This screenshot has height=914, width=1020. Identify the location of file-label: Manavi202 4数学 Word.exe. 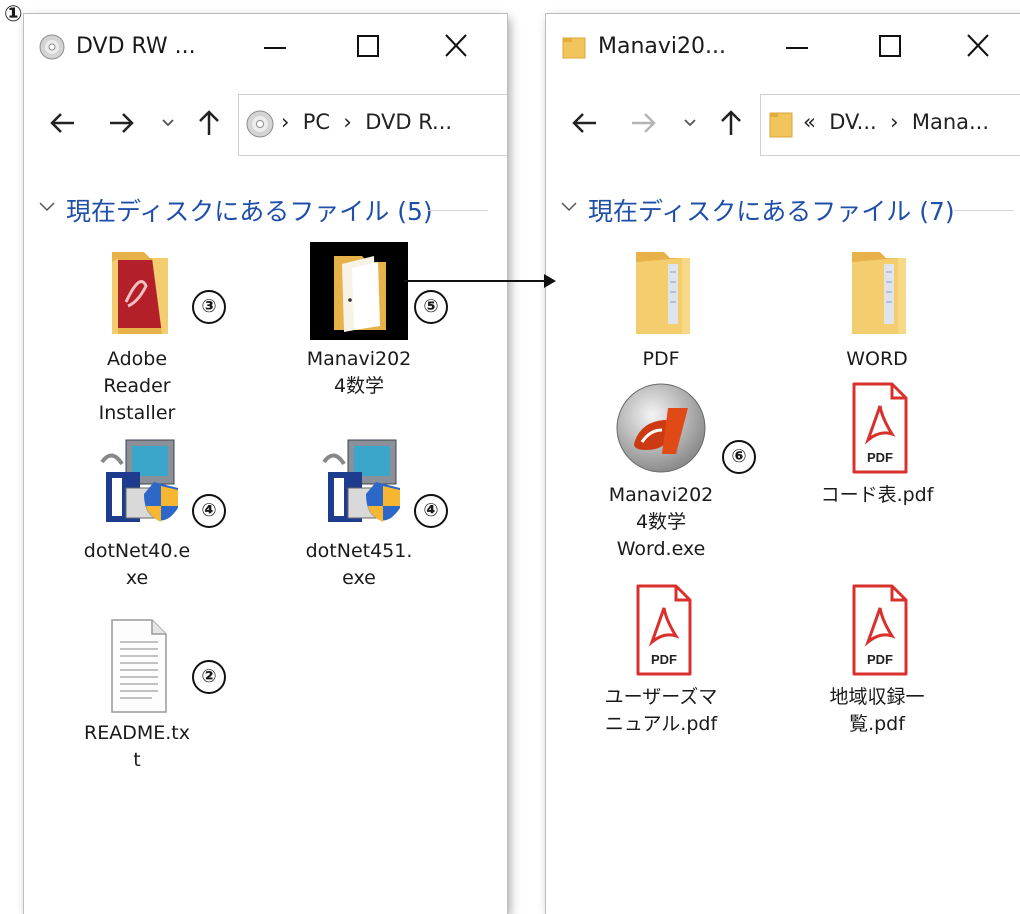
(661, 522).